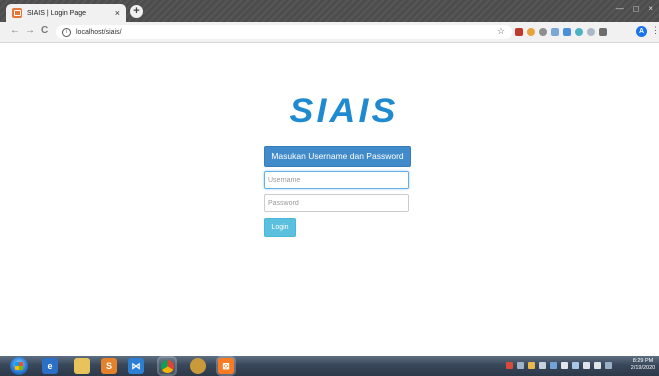  I want to click on minimize-icon: —, so click(620, 8).